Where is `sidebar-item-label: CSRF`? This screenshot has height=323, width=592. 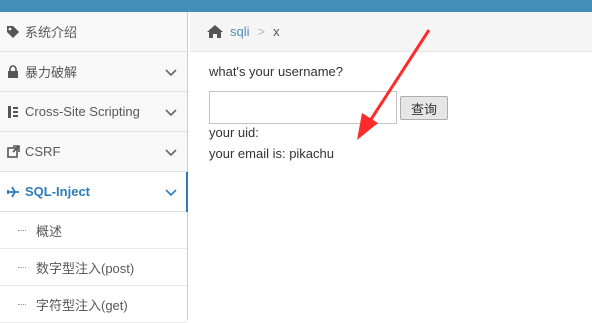
sidebar-item-label: CSRF is located at coordinates (43, 151).